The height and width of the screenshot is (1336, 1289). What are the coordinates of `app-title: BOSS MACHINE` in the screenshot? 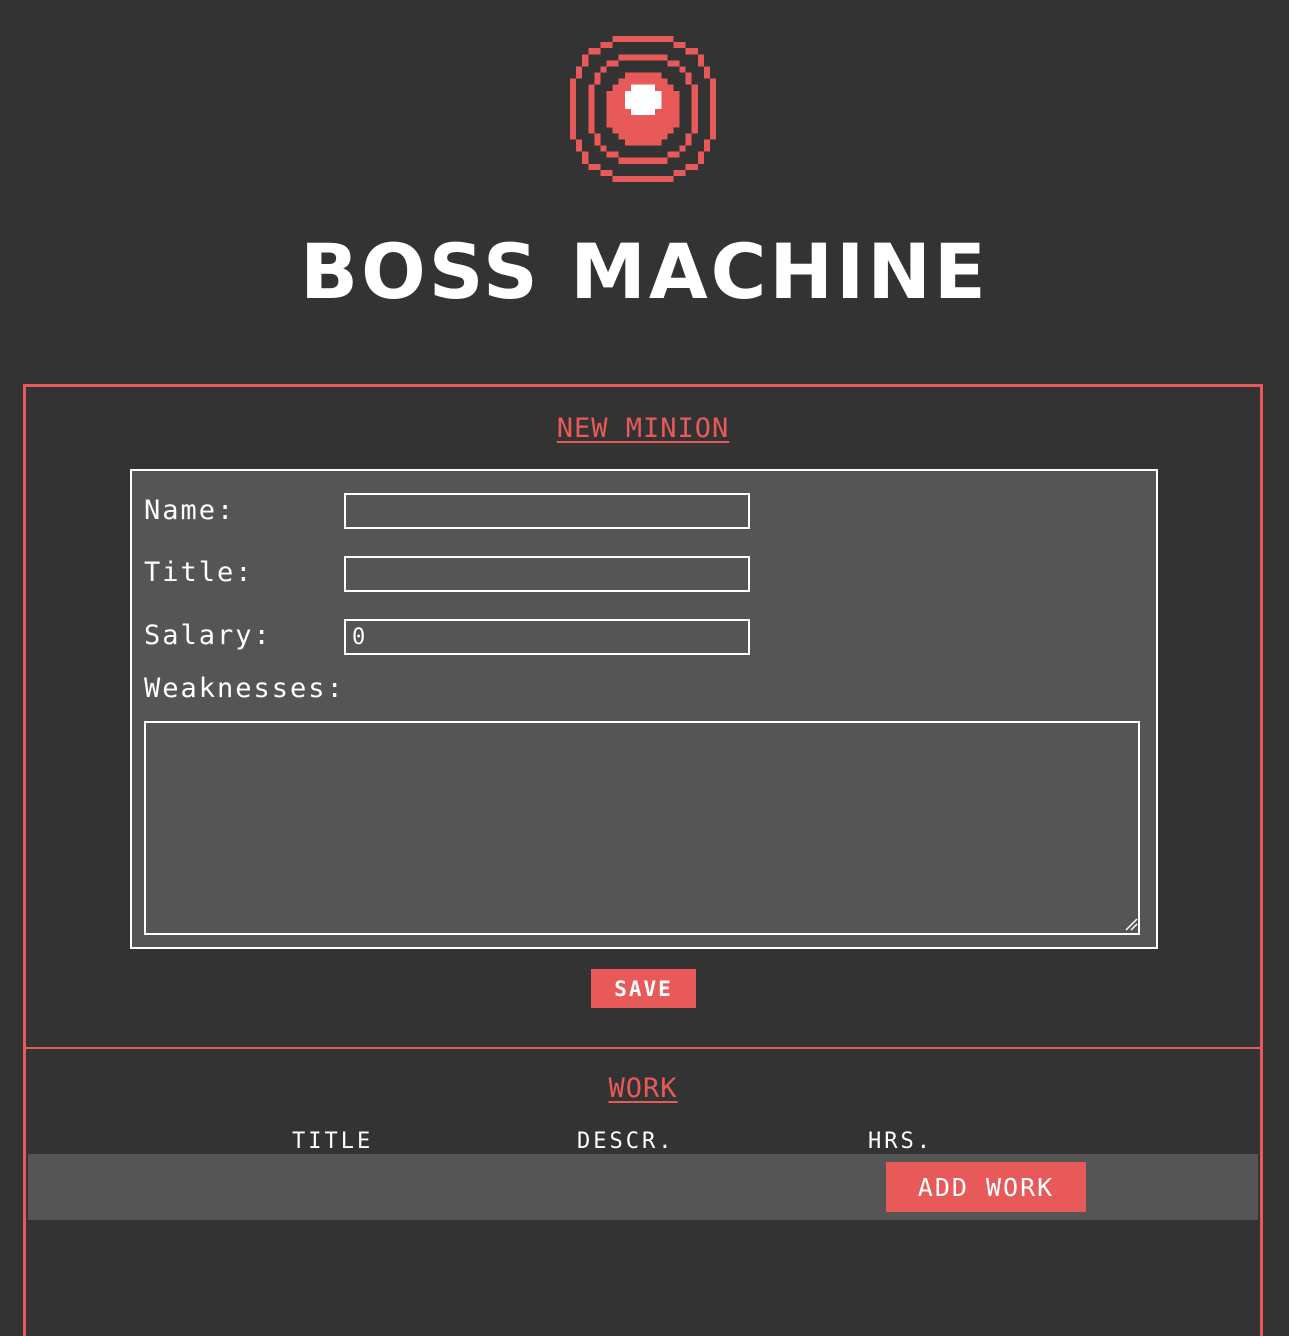 It's located at (644, 271).